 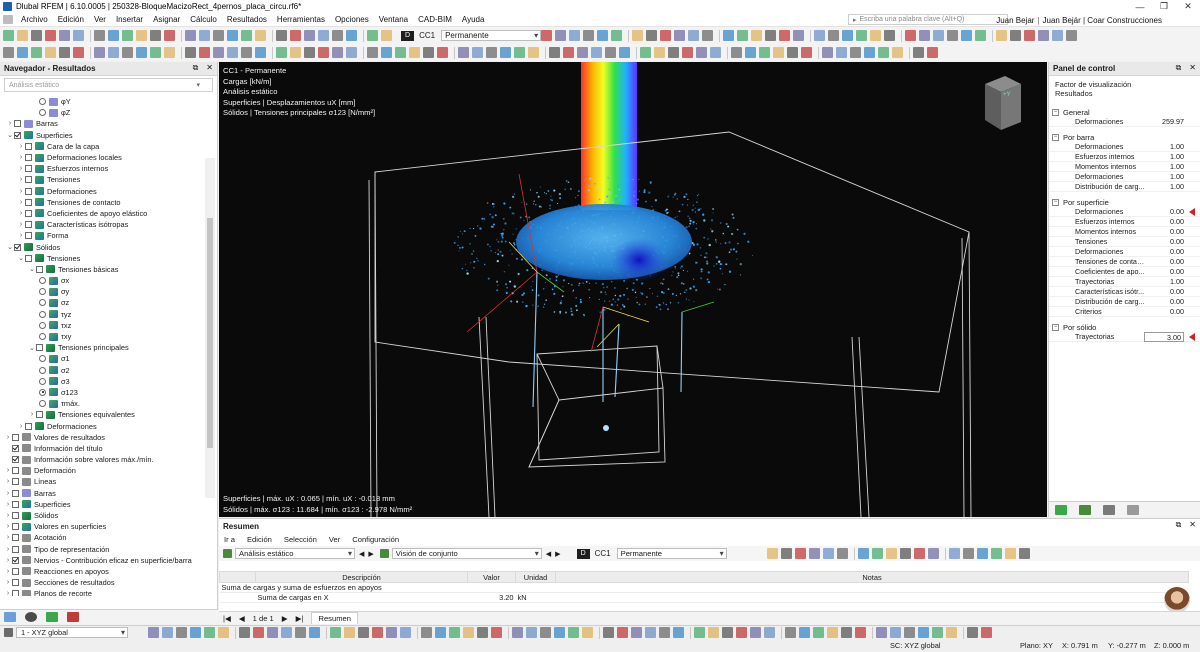 What do you see at coordinates (1164, 156) in the screenshot?
I see `factor-value: 1.00` at bounding box center [1164, 156].